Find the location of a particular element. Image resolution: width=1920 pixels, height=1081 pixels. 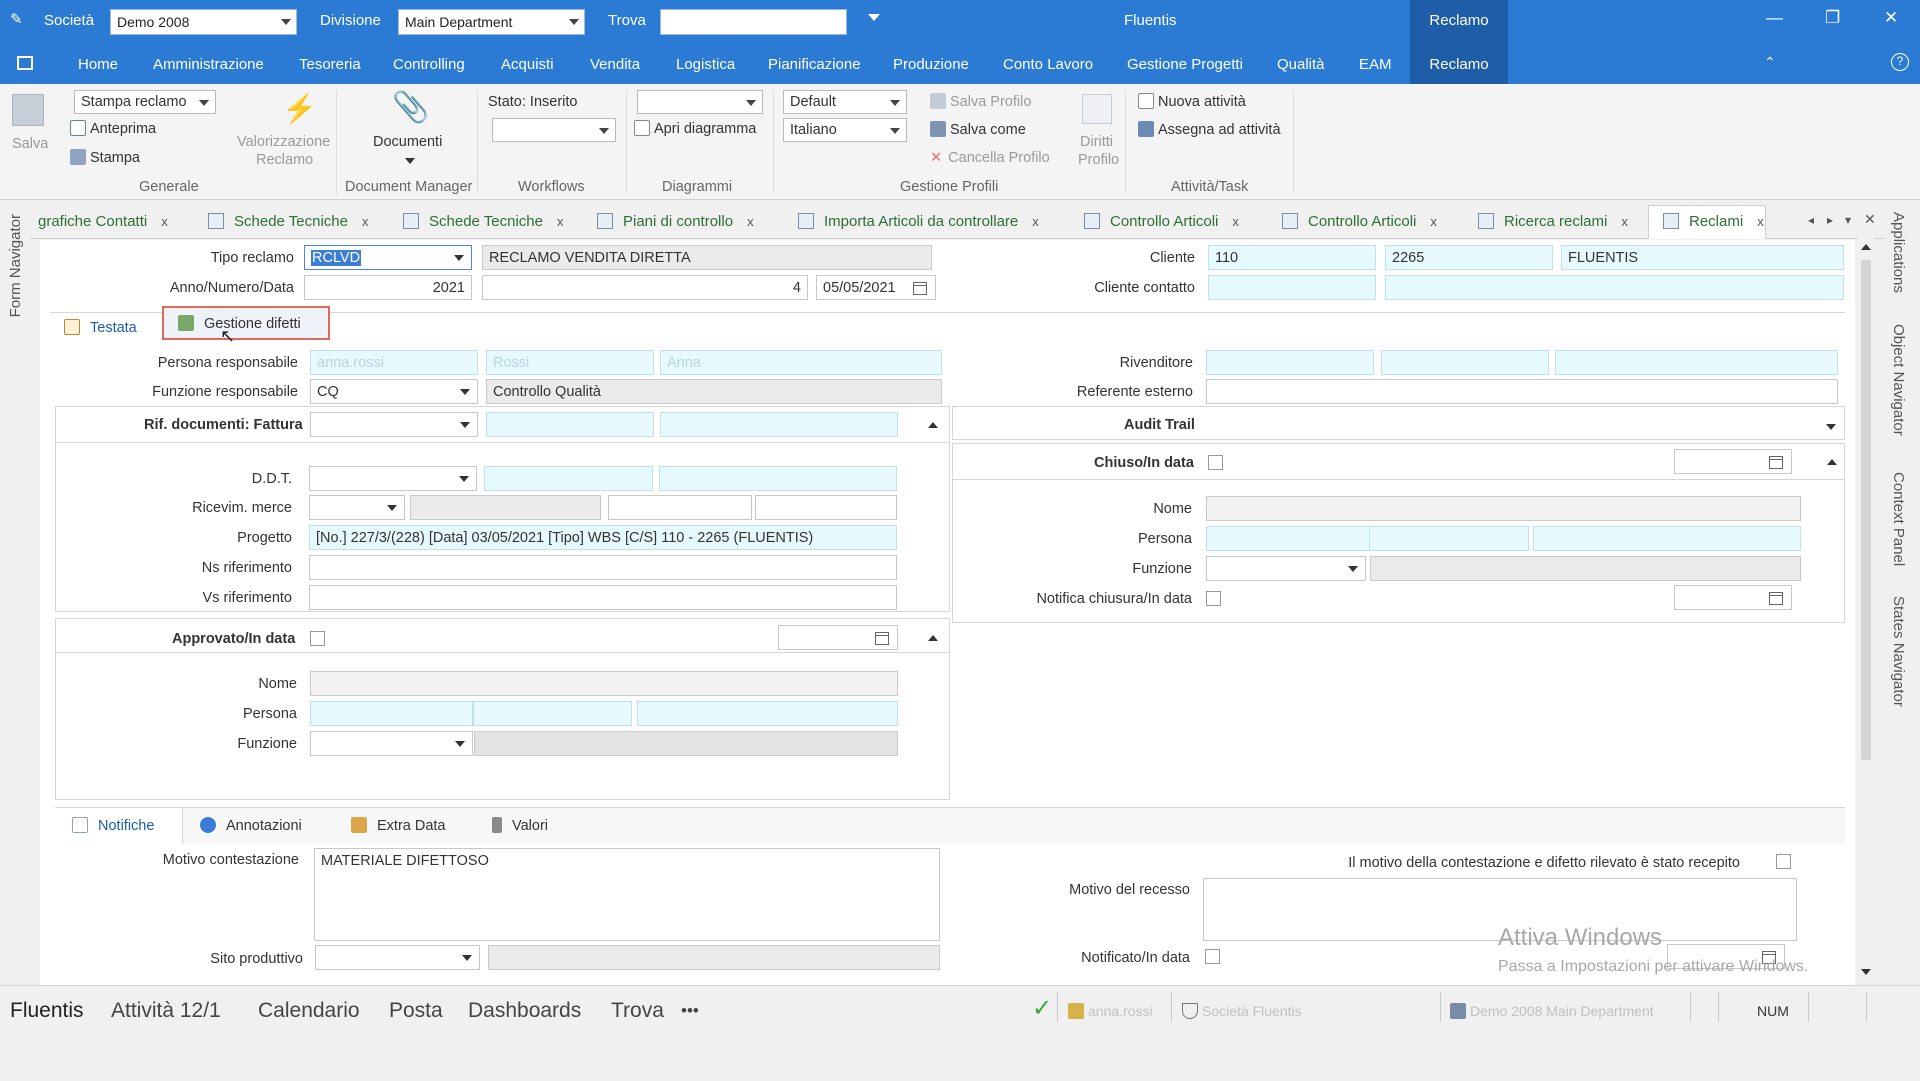

menu-produzione: Produzione is located at coordinates (931, 64).